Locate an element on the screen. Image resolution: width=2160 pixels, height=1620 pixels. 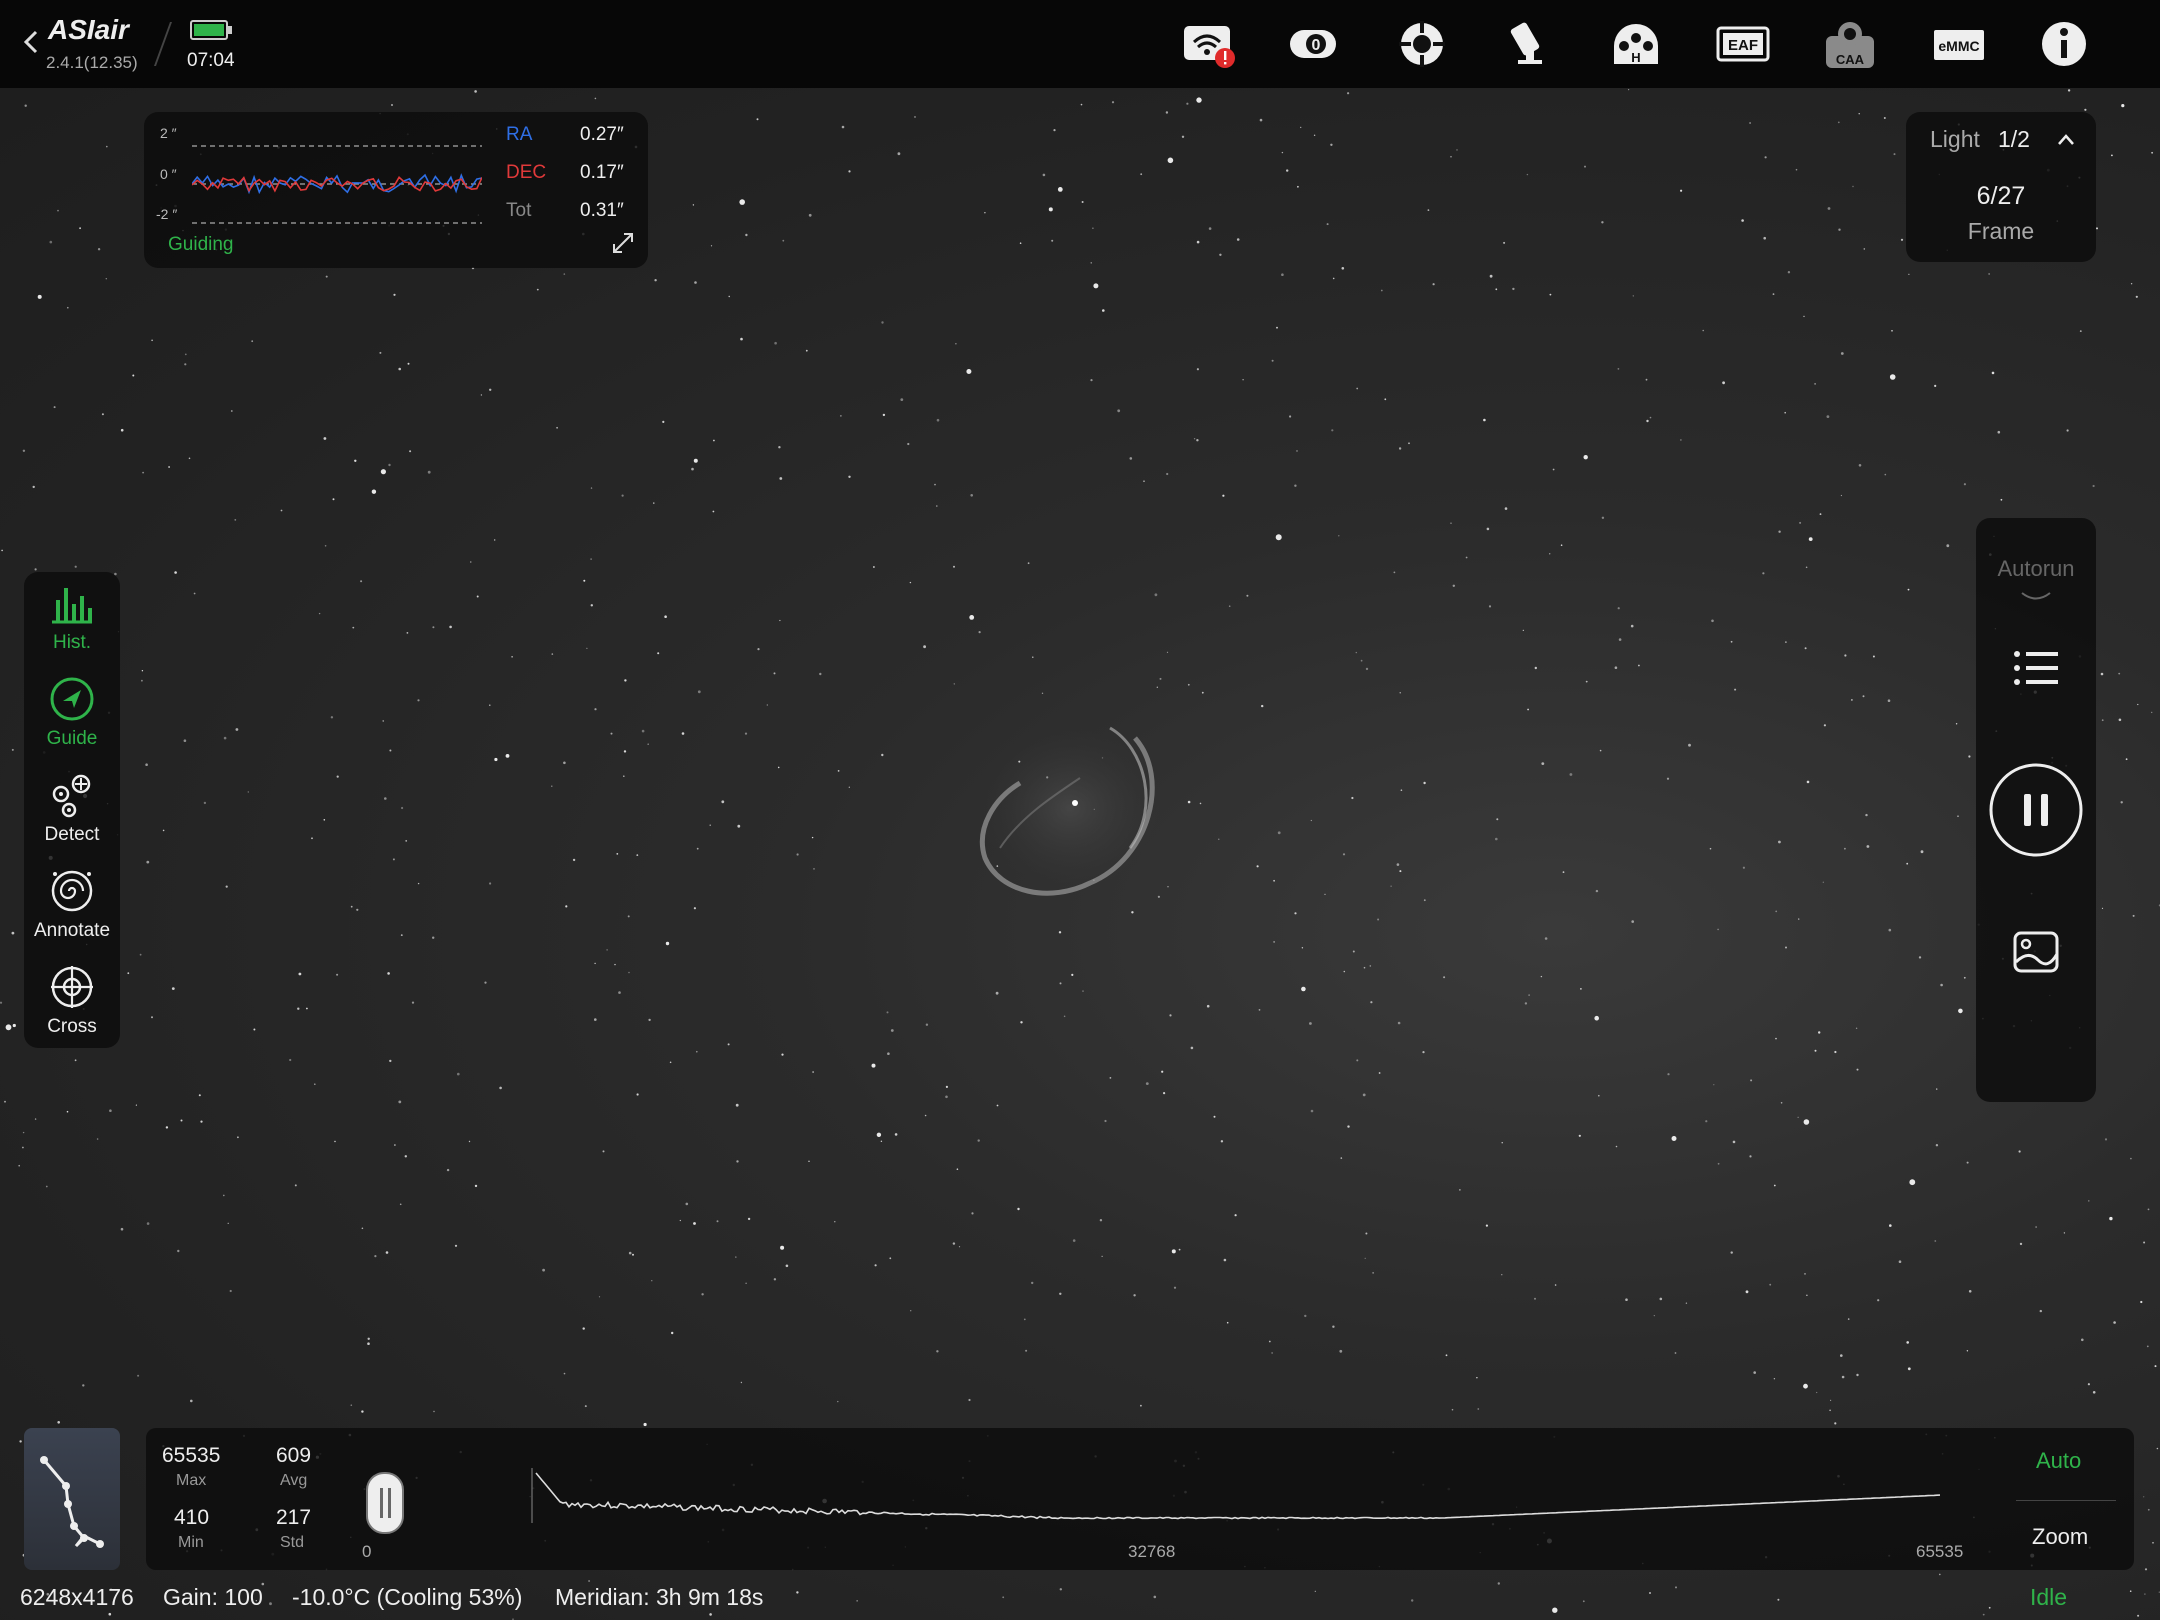
caa-icon: CAA is located at coordinates (1850, 44).